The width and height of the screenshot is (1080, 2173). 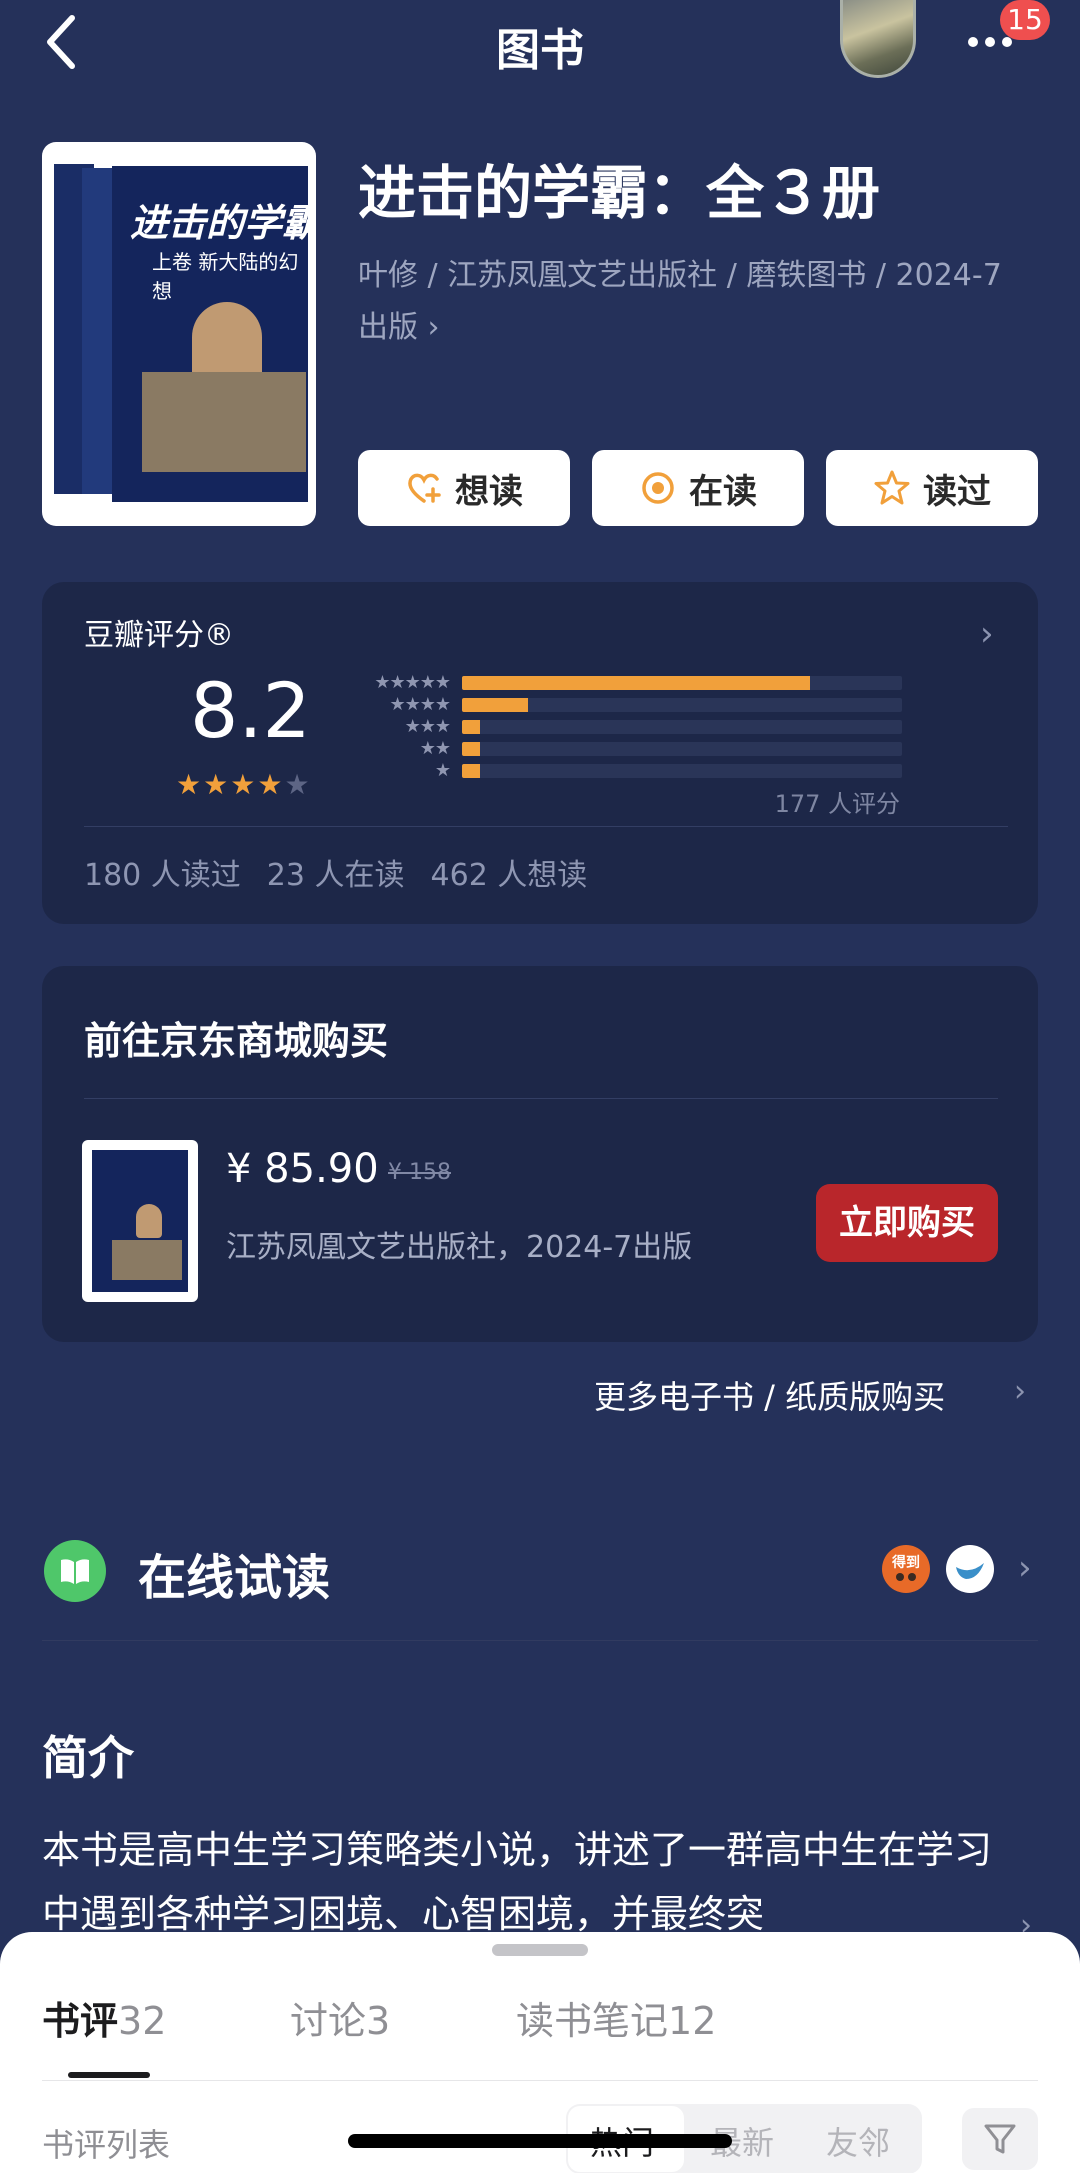 What do you see at coordinates (698, 302) in the screenshot?
I see `book-meta: 叶修 / 江苏凤凰文艺出版社 / 磨铁图书 / 2024-7 出版 ›` at bounding box center [698, 302].